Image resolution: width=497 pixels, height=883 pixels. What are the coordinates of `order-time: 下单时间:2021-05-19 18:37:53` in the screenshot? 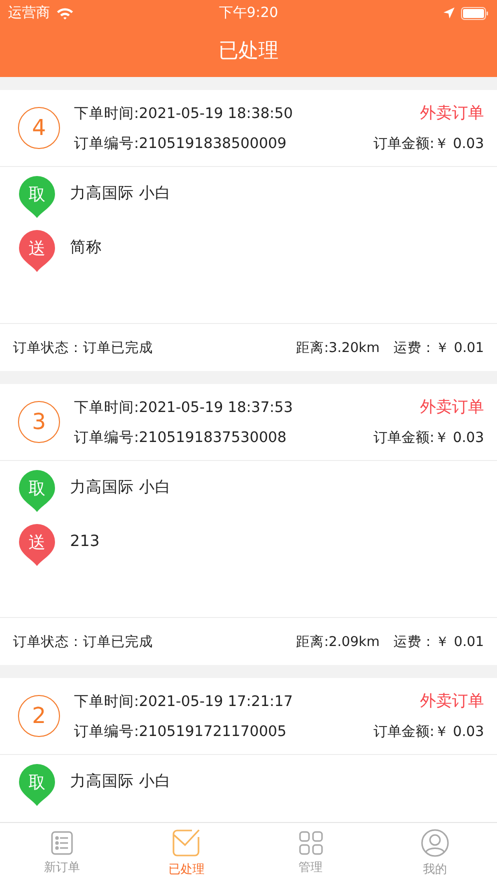 It's located at (183, 408).